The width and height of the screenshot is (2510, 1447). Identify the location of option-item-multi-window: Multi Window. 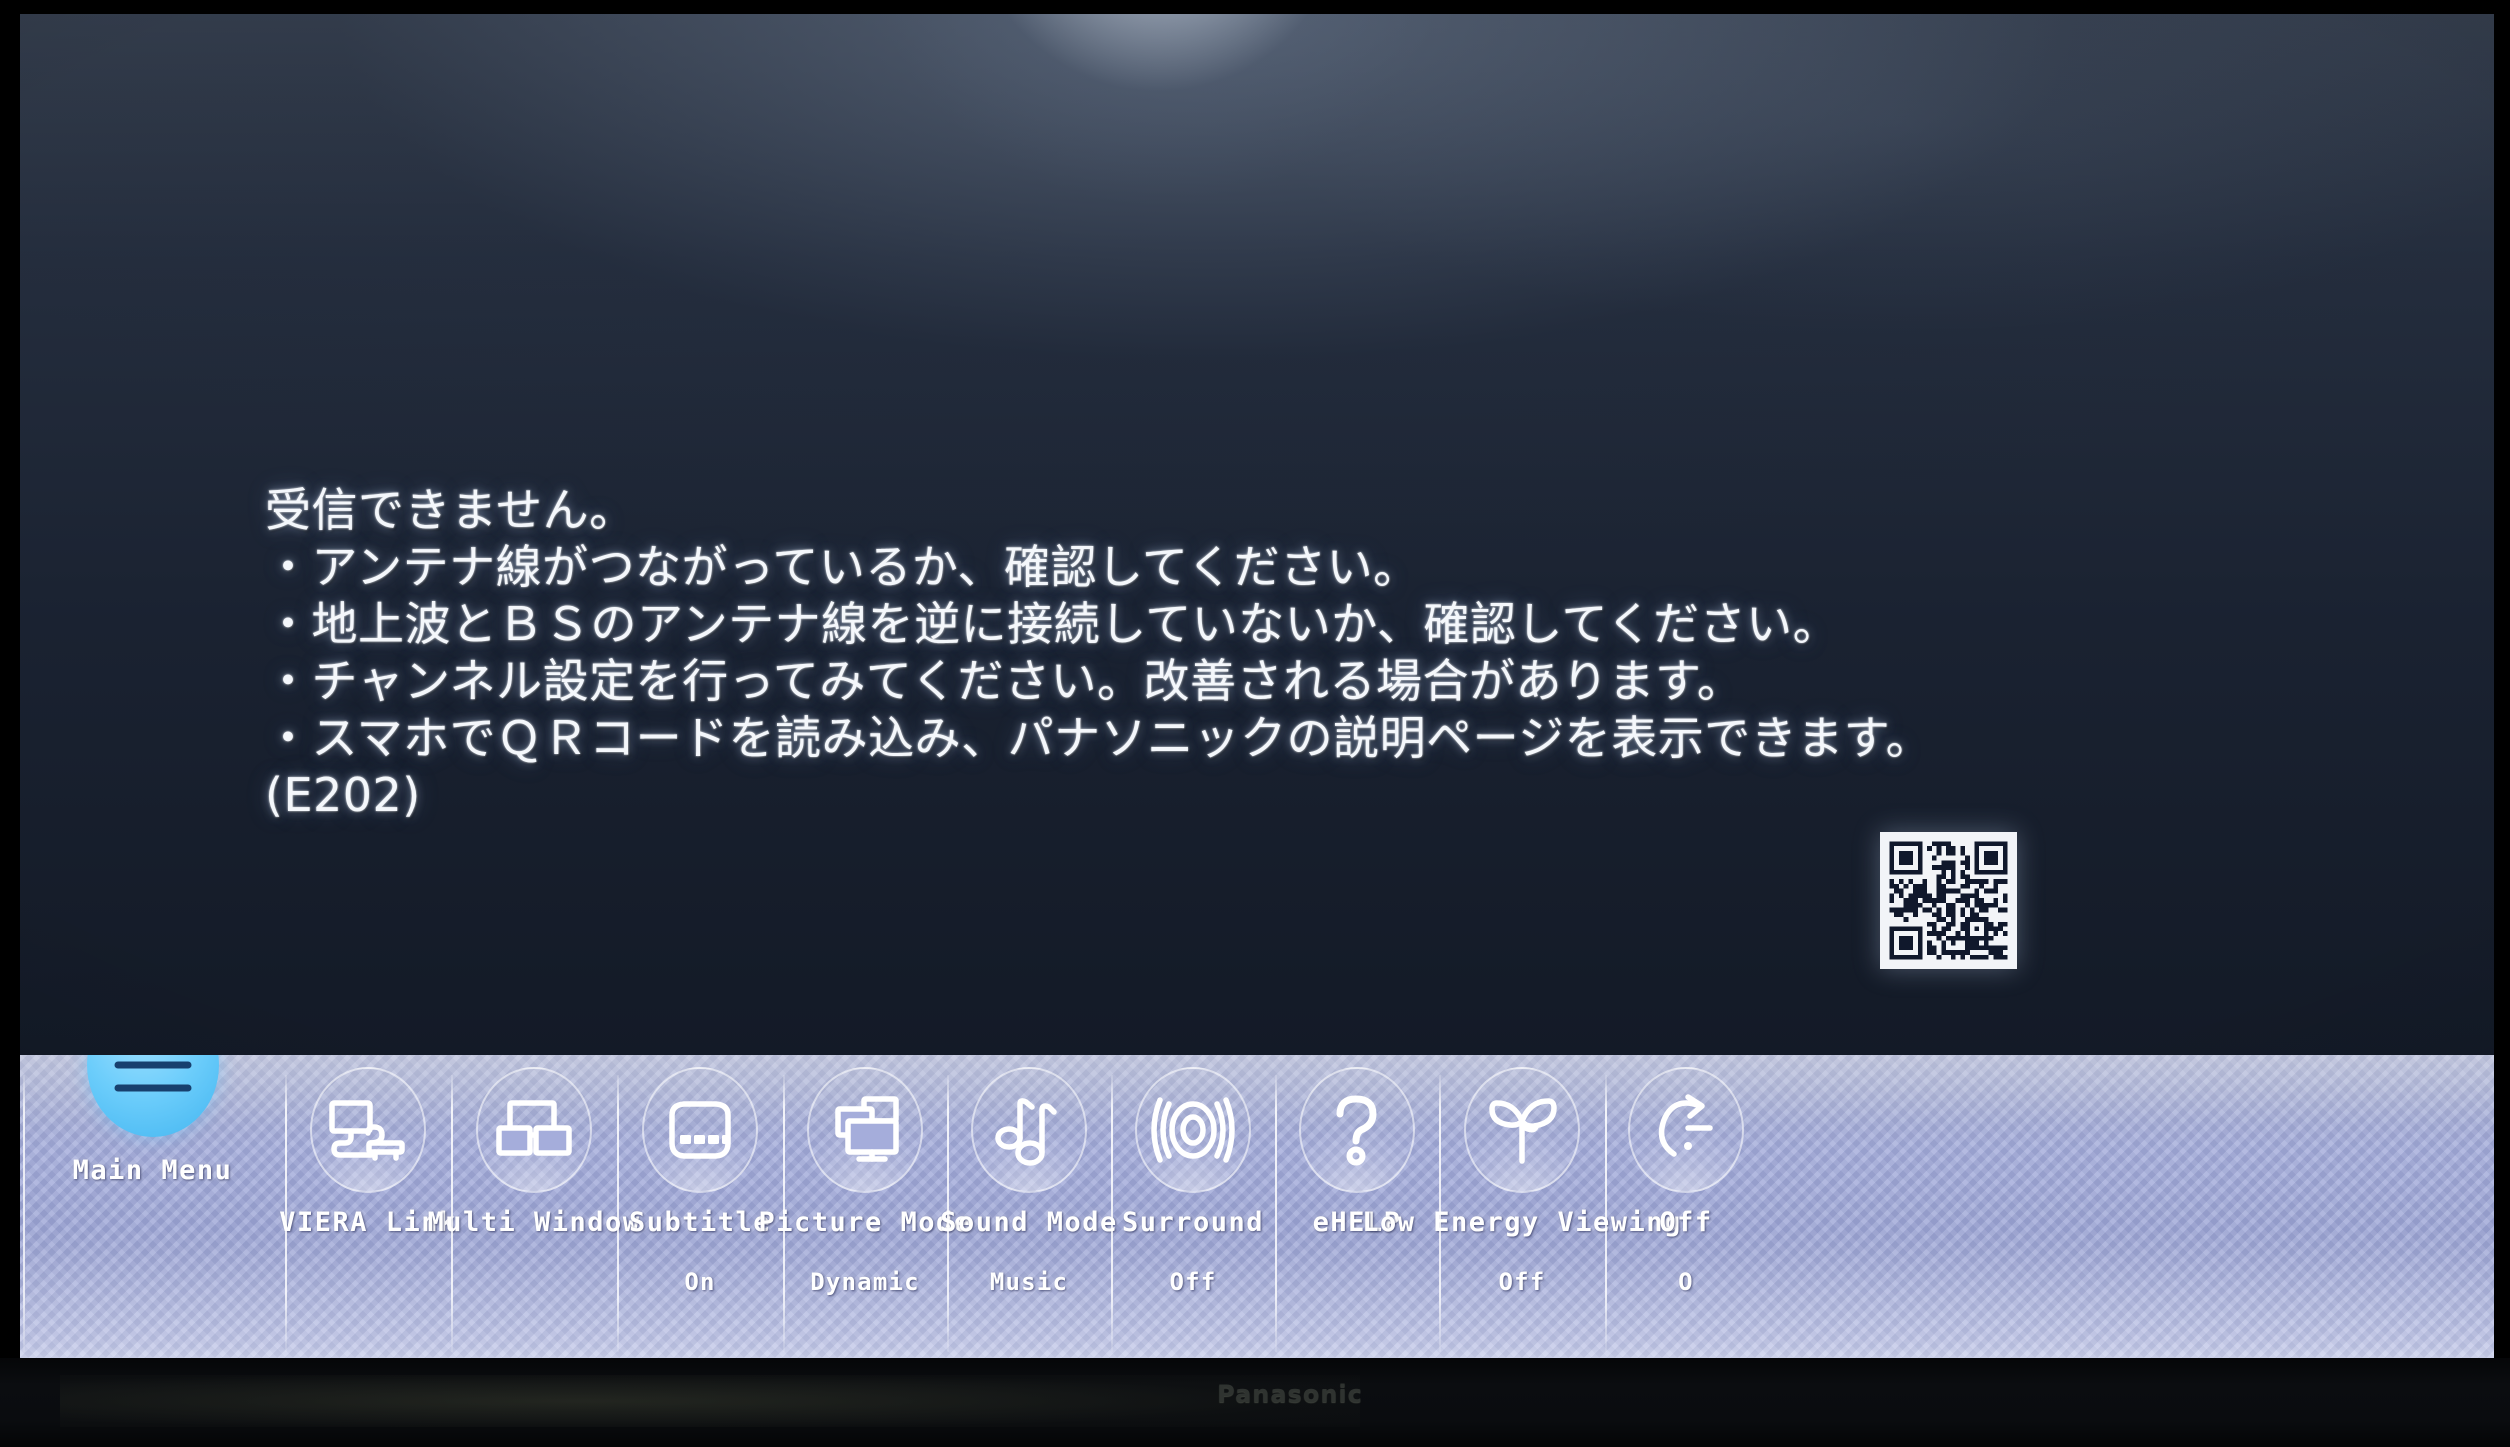
(533, 1213).